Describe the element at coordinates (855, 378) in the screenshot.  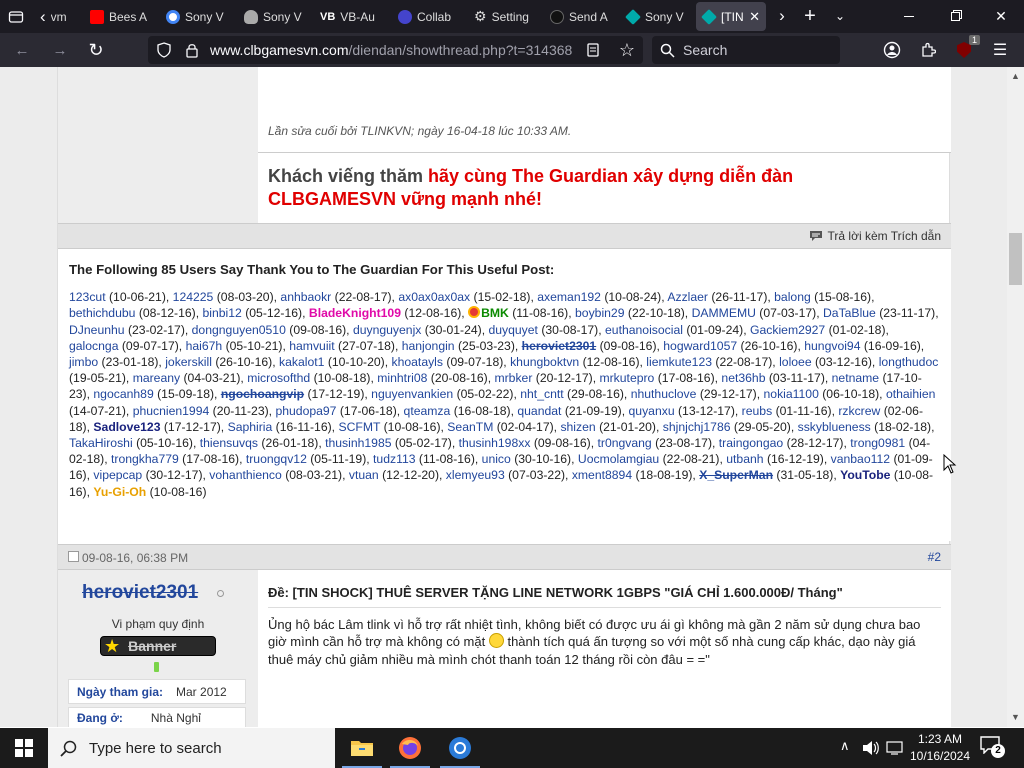
I see `thanks-user-link: netname` at that location.